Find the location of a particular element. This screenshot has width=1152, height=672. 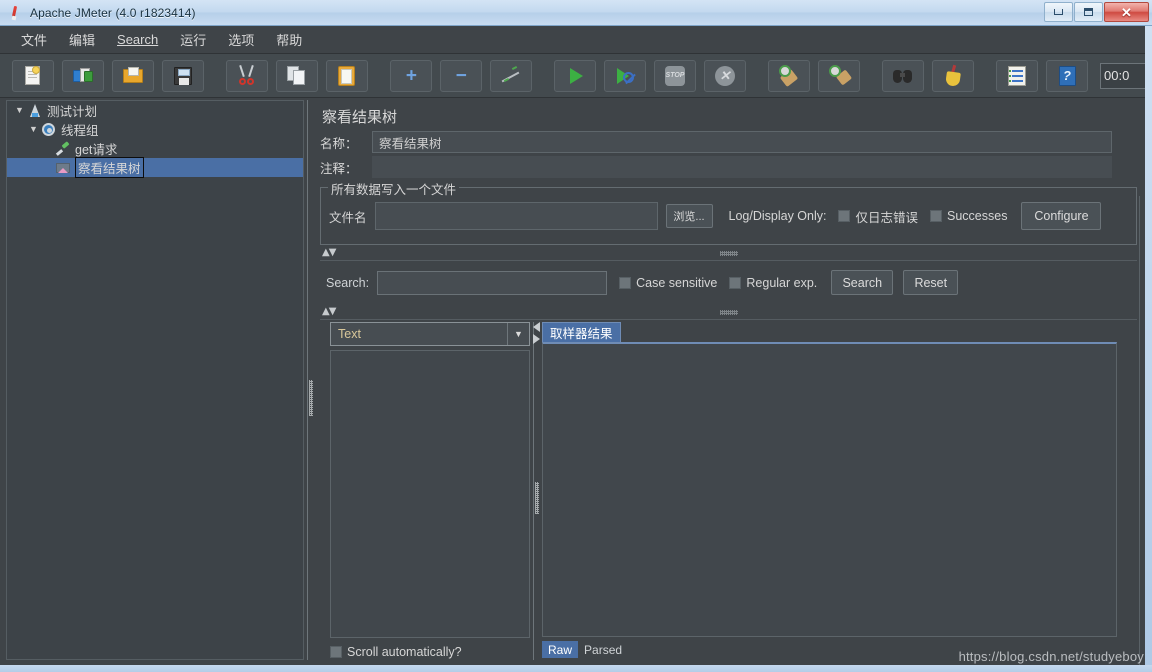

toolbar-stop: STOP is located at coordinates (675, 75).